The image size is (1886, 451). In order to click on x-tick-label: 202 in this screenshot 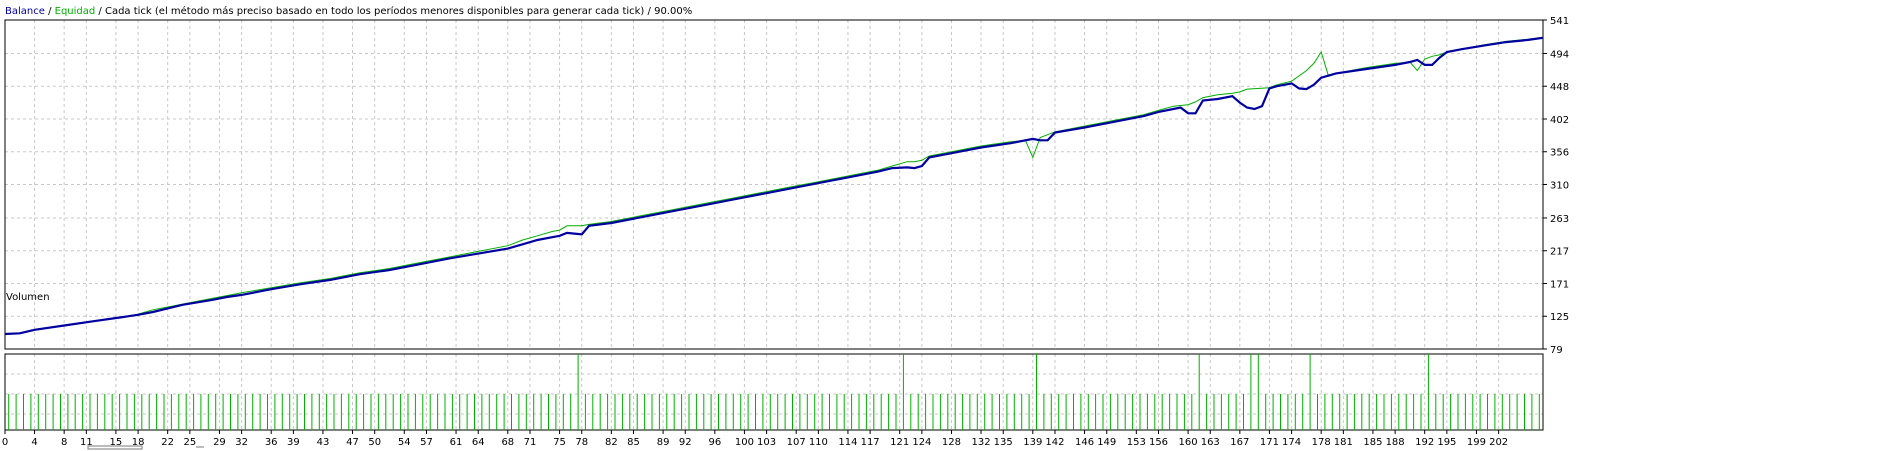, I will do `click(1498, 442)`.